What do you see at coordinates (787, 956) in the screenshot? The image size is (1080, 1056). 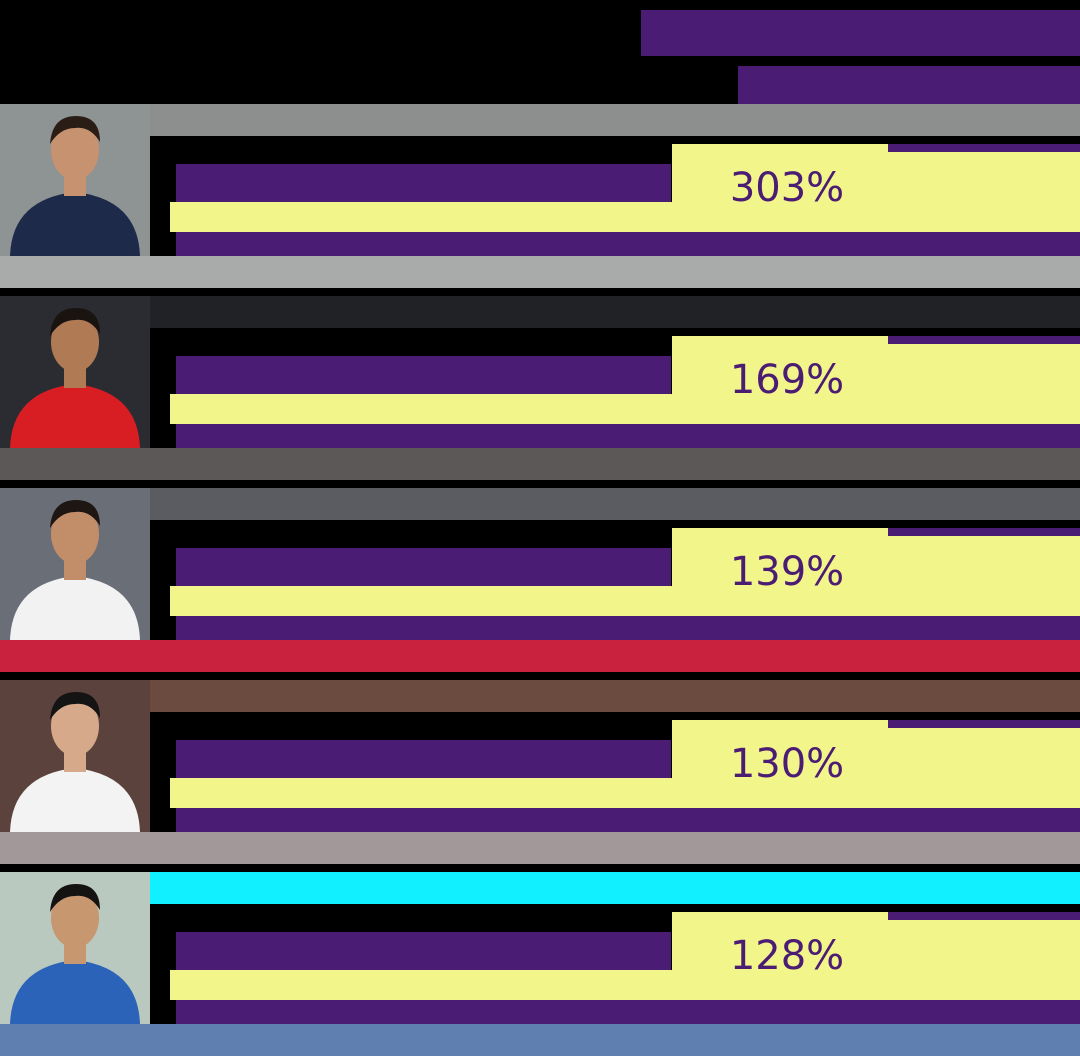 I see `value-label: 128%` at bounding box center [787, 956].